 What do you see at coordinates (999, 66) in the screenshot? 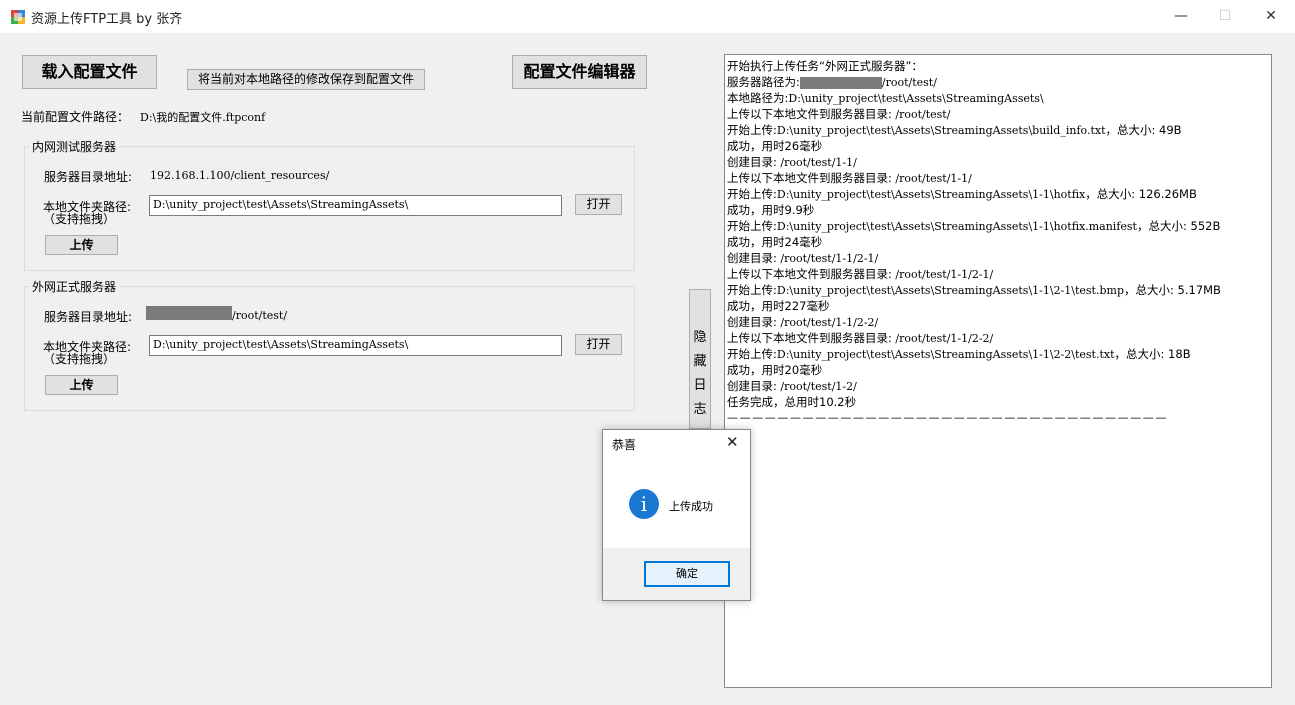
I see `log-line: 开始执行上传任务“外网正式服务器”：` at bounding box center [999, 66].